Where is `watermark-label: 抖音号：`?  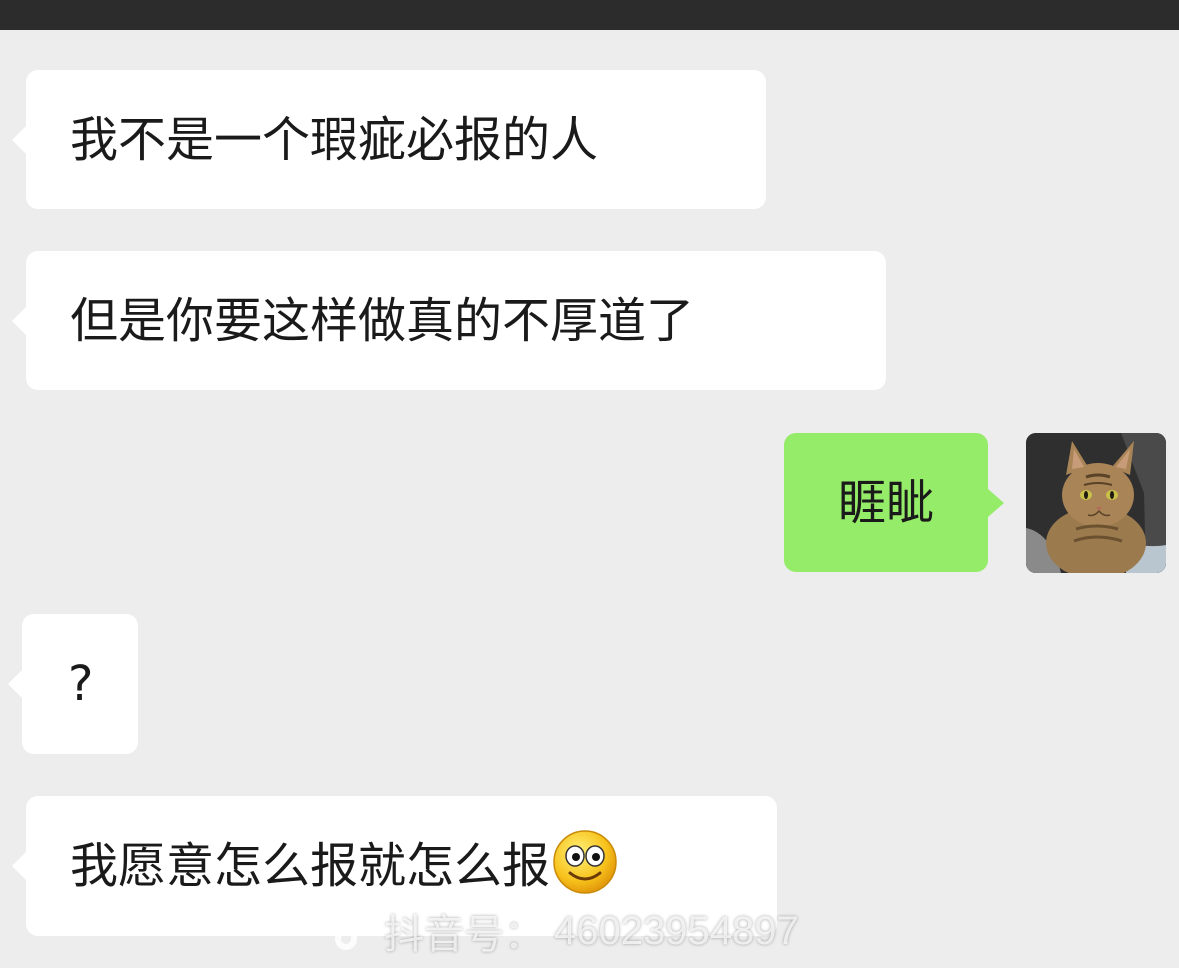
watermark-label: 抖音号： is located at coordinates (464, 935).